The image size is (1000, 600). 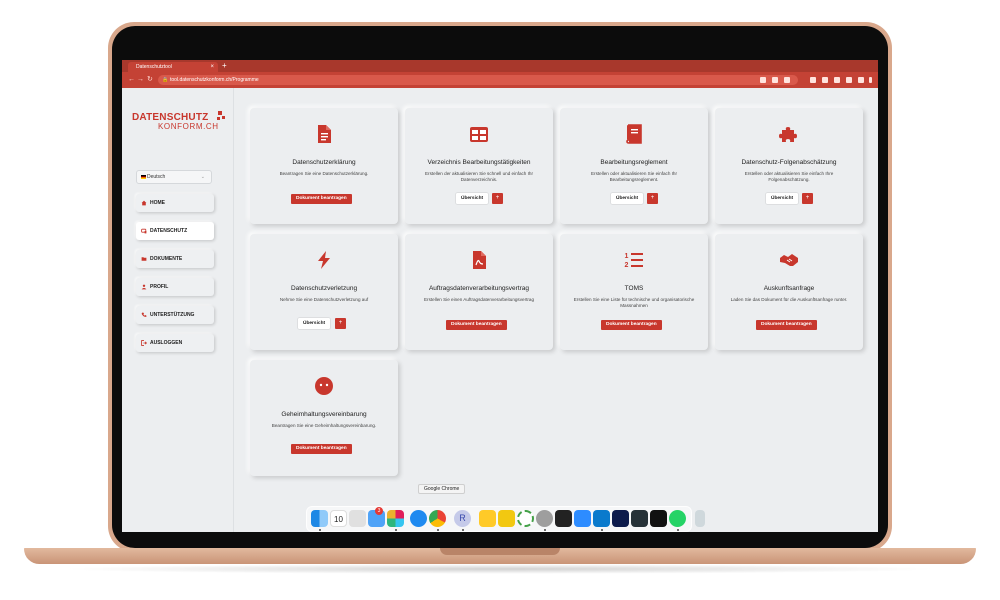 What do you see at coordinates (150, 80) in the screenshot?
I see `reload-icon: ↻` at bounding box center [150, 80].